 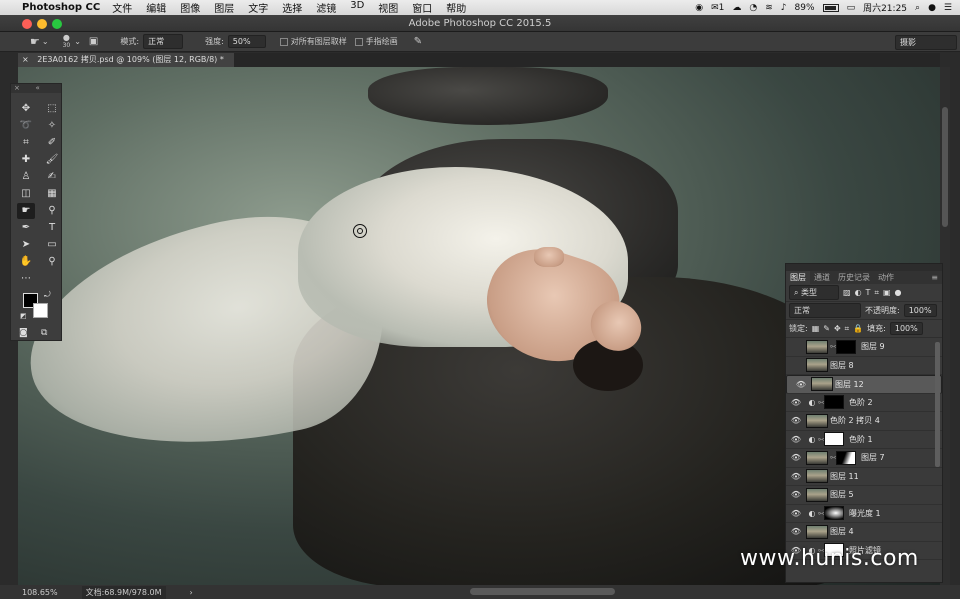 I want to click on lock-artboard-icon: ⌗, so click(x=847, y=329).